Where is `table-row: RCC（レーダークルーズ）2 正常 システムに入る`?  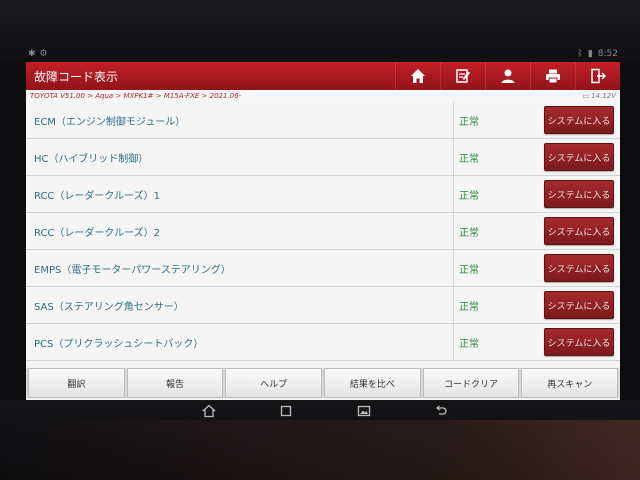
table-row: RCC（レーダークルーズ）2 正常 システムに入る is located at coordinates (323, 231).